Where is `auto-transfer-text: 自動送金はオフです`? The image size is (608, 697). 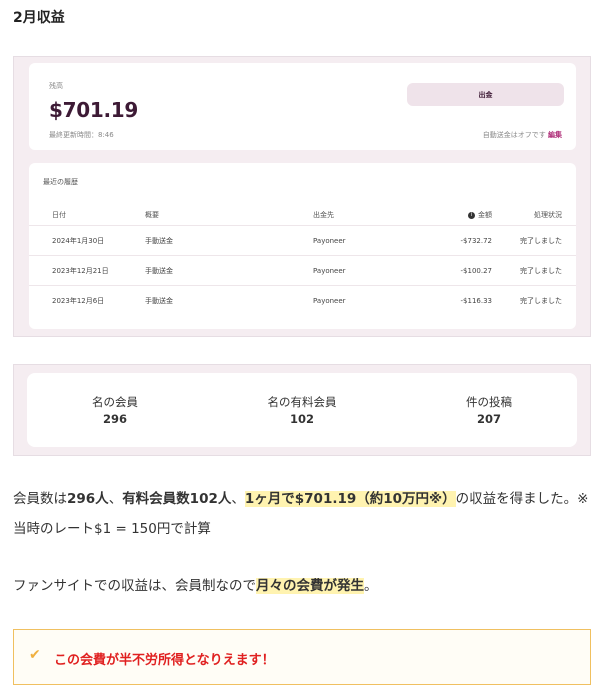
auto-transfer-text: 自動送金はオフです is located at coordinates (514, 135).